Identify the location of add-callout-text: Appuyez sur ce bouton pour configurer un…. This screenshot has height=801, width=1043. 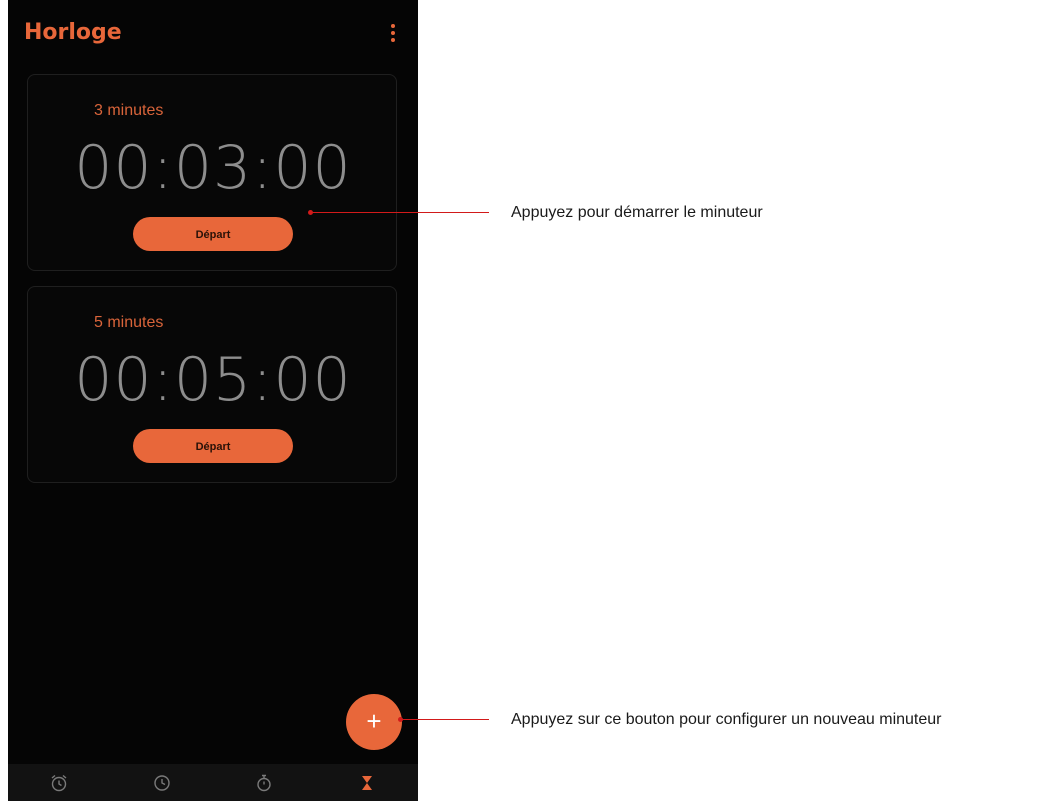
(726, 719).